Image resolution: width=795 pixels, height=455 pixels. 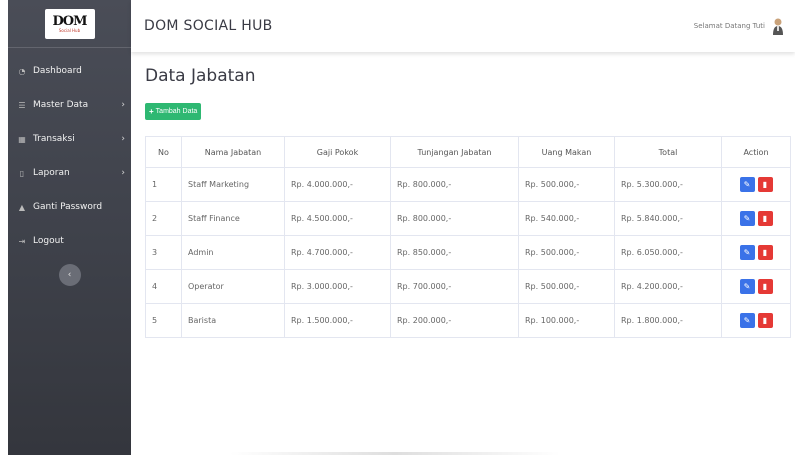 I want to click on table-cell: Rp. 4.000.000,-, so click(x=337, y=184).